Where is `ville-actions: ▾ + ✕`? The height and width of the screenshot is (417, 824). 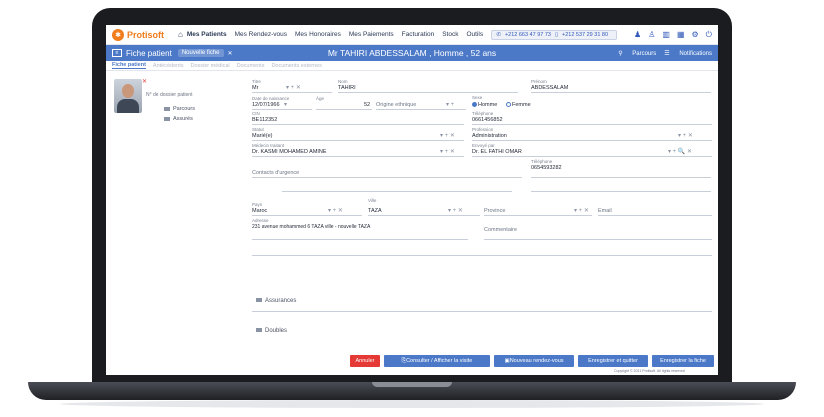
ville-actions: ▾ + ✕ is located at coordinates (455, 210).